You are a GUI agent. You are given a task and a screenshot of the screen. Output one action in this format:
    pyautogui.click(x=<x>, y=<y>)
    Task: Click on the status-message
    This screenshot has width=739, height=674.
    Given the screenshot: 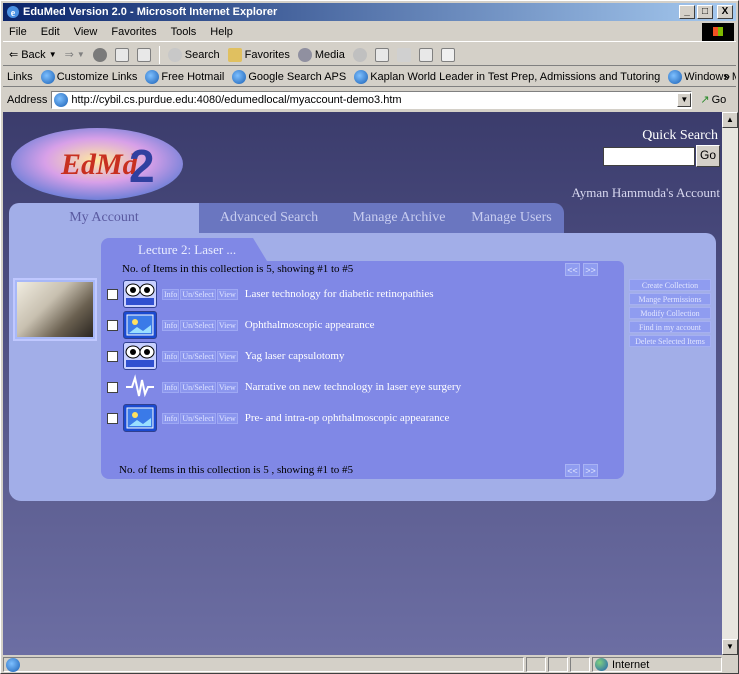 What is the action you would take?
    pyautogui.click(x=263, y=664)
    